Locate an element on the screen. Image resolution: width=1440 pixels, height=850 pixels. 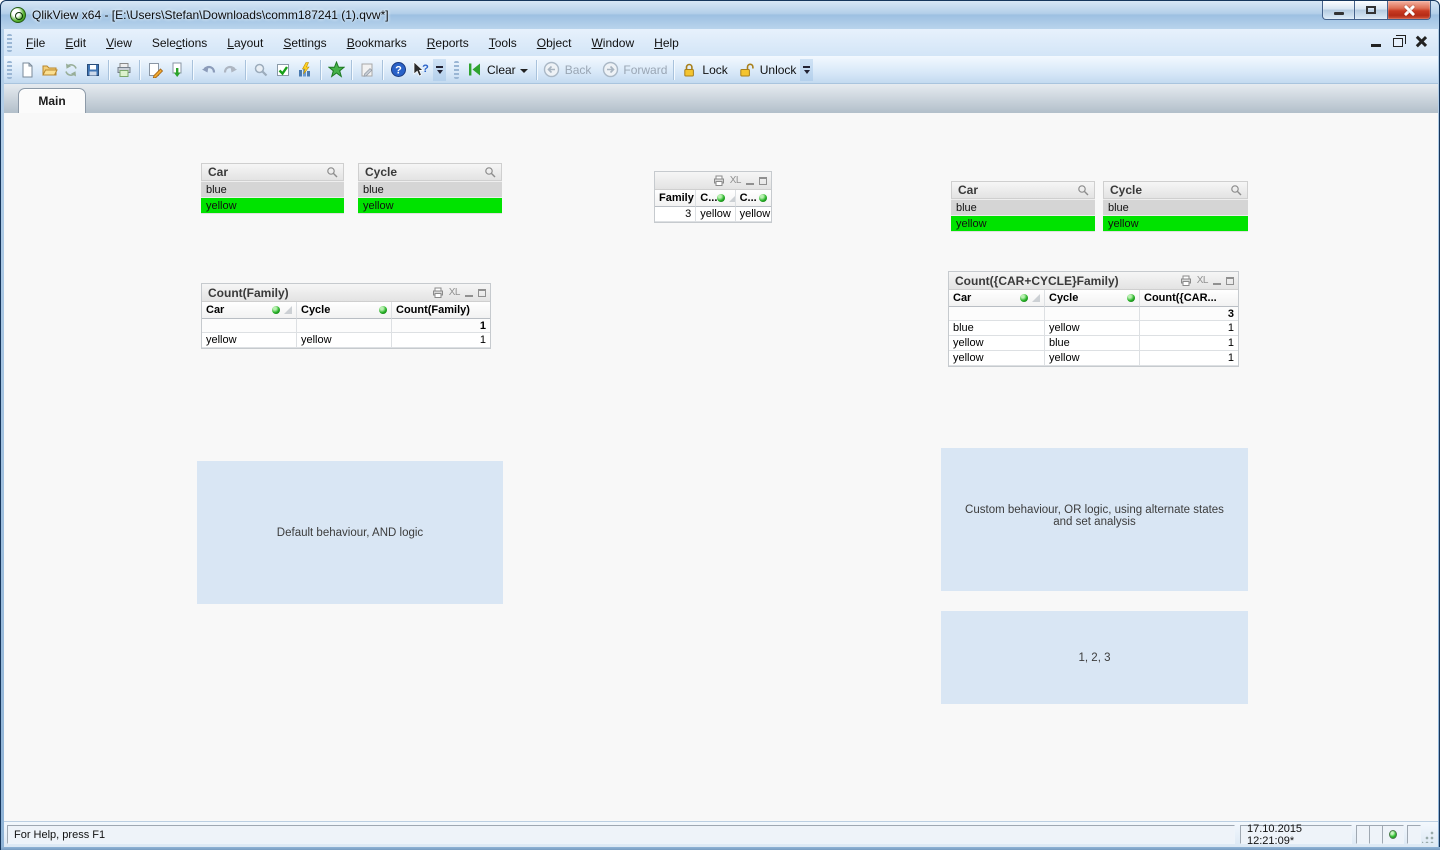
context-help-icon: ? is located at coordinates (420, 70).